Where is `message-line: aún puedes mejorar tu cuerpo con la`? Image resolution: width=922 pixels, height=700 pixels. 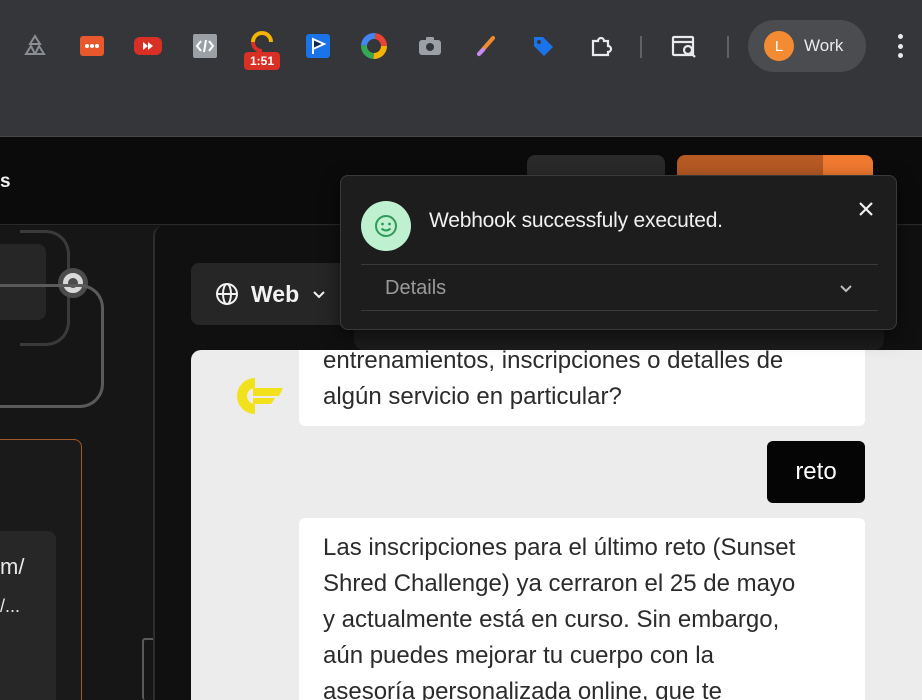
message-line: aún puedes mejorar tu cuerpo con la is located at coordinates (518, 655).